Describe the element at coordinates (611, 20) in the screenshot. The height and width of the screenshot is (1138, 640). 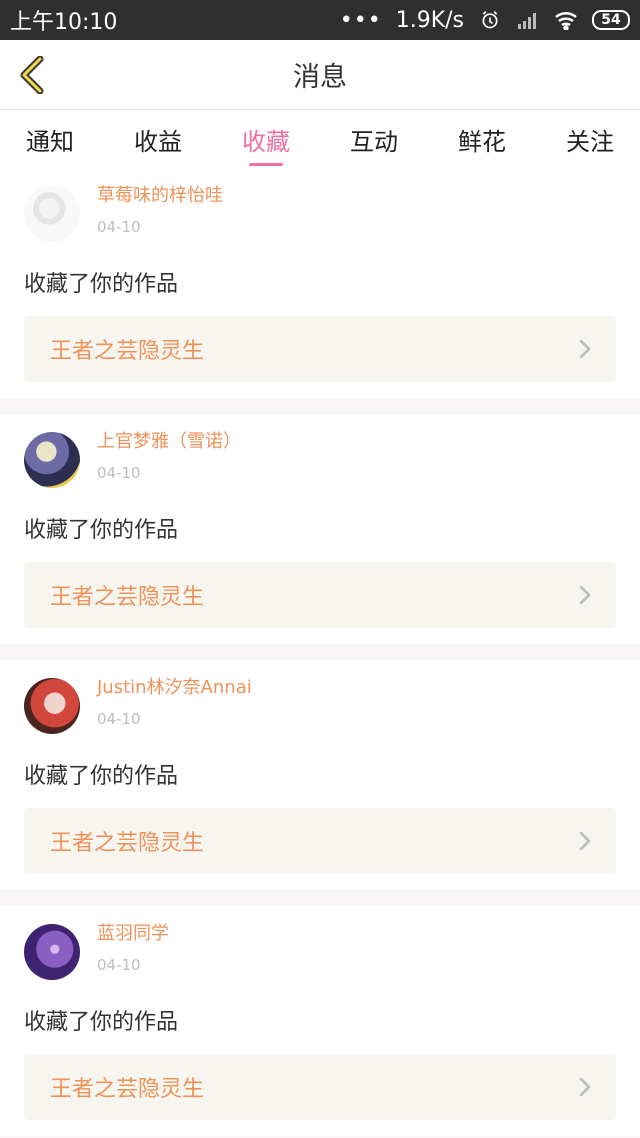
I see `battery-indicator: 54` at that location.